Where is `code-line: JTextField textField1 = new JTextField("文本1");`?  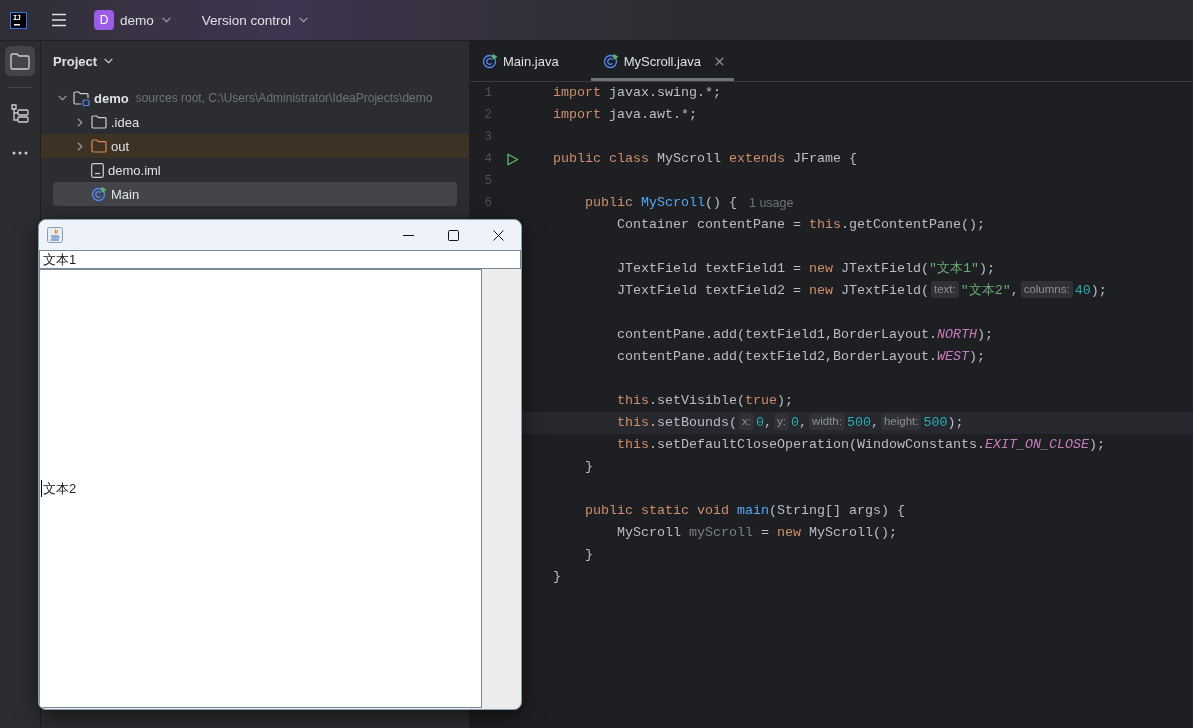
code-line: JTextField textField1 = new JTextField("文本1"); is located at coordinates (805, 269).